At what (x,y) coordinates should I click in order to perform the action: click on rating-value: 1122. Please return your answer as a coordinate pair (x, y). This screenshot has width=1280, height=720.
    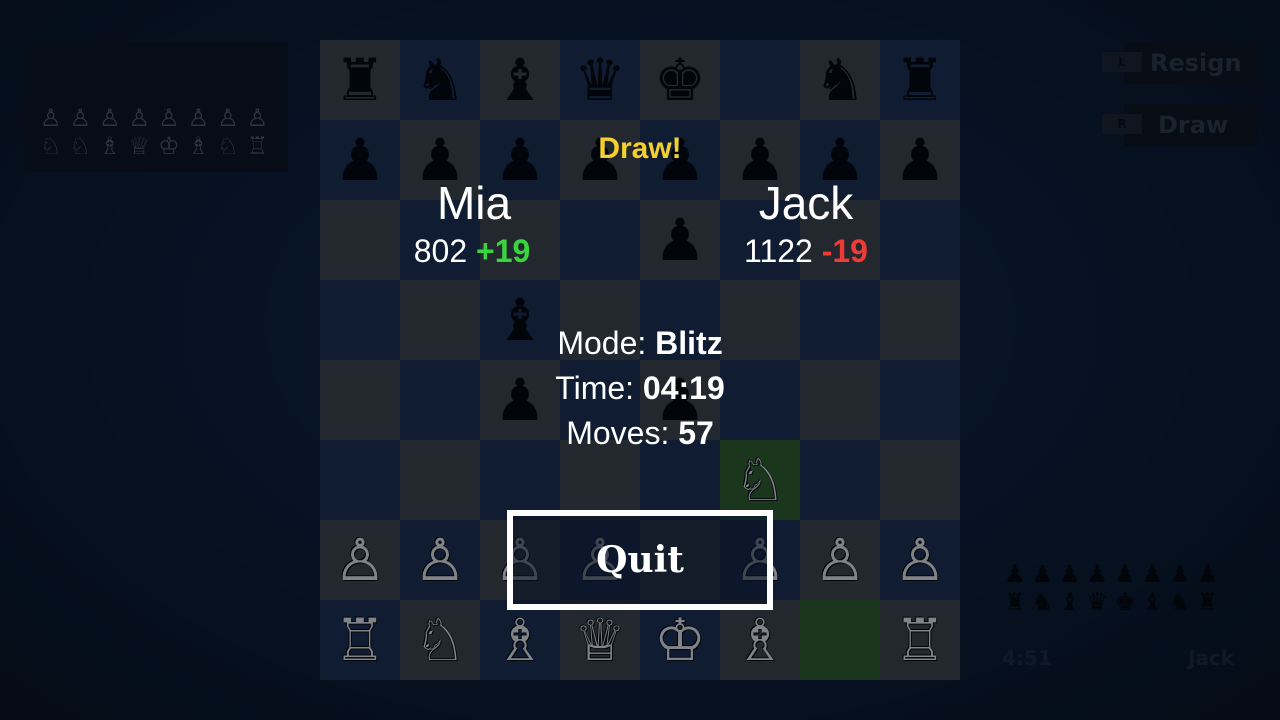
    Looking at the image, I should click on (778, 251).